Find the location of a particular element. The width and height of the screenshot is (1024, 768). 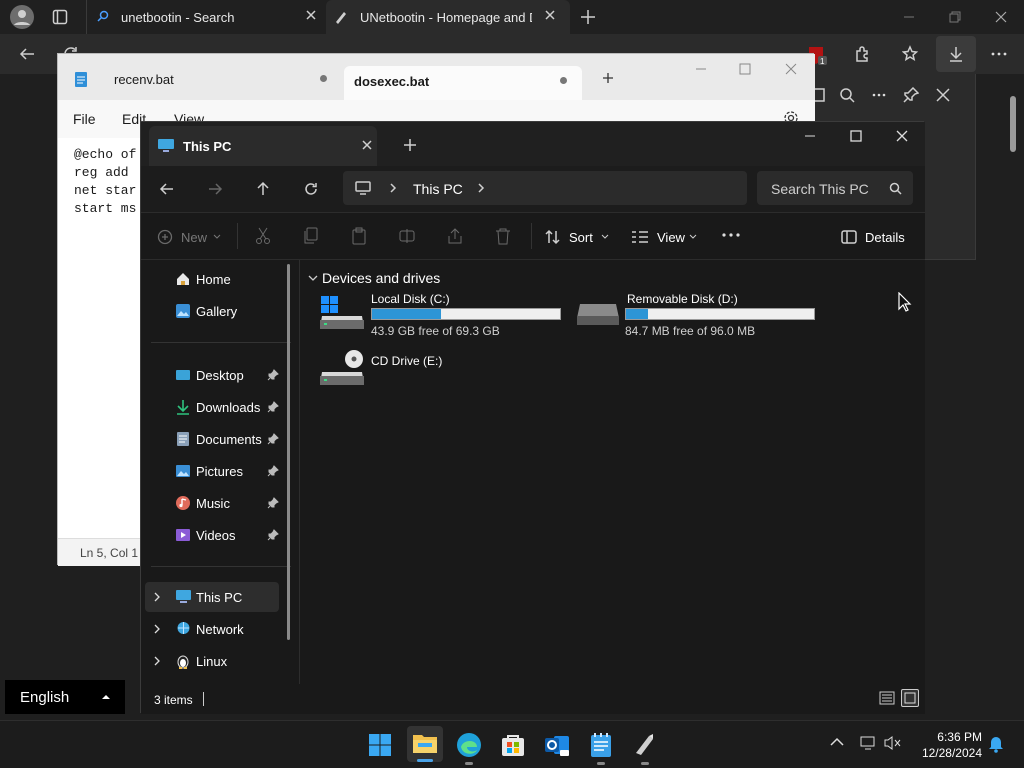

details-view-icon is located at coordinates (887, 698).